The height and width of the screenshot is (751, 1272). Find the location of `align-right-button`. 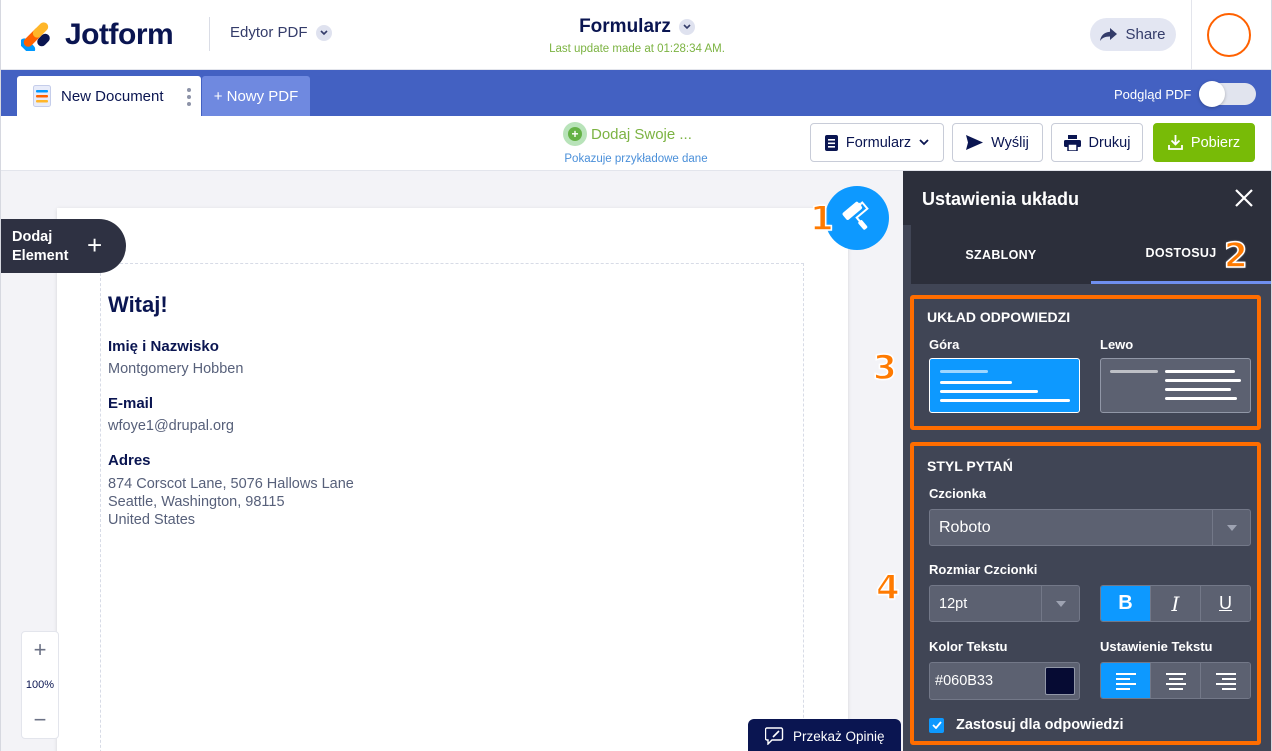

align-right-button is located at coordinates (1225, 680).